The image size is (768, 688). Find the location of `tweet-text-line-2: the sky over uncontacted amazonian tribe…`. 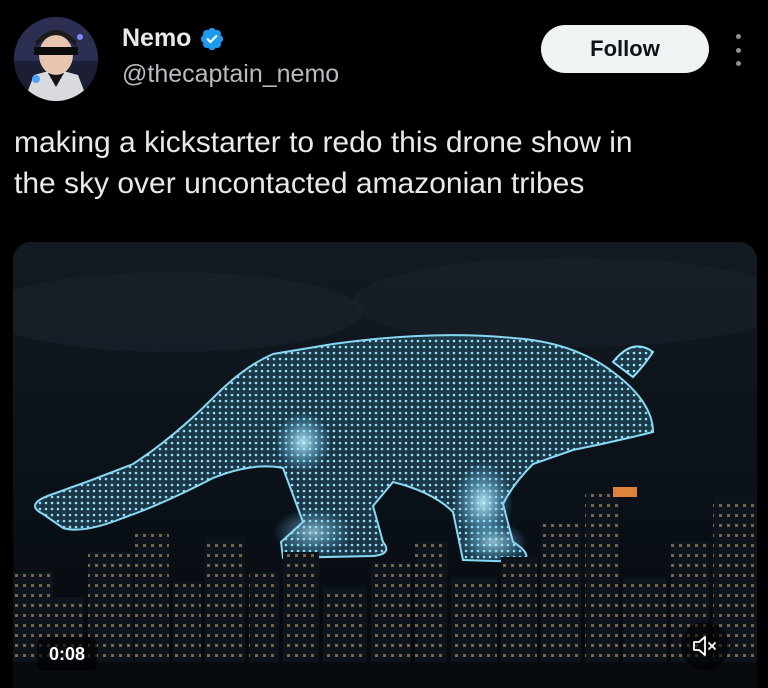

tweet-text-line-2: the sky over uncontacted amazonian tribe… is located at coordinates (299, 183).